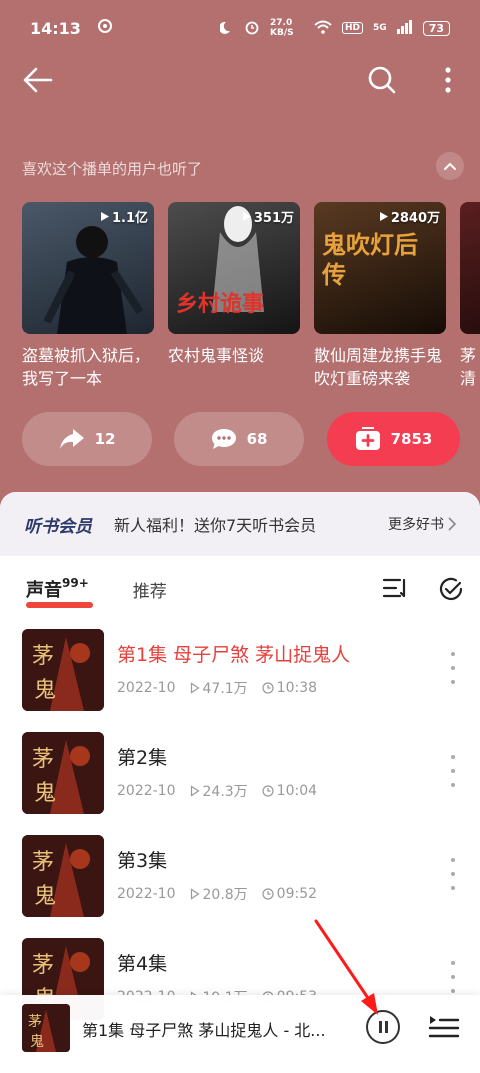 The height and width of the screenshot is (1073, 480). I want to click on episode-plays: 24.3万, so click(219, 791).